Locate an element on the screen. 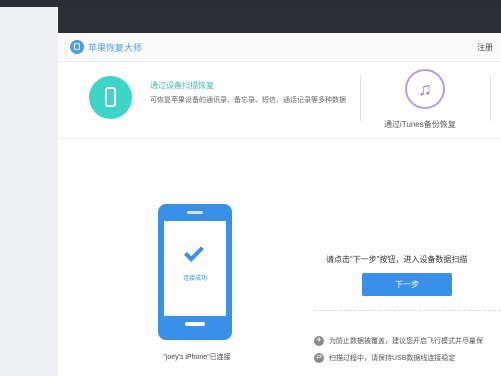  phone-speaker is located at coordinates (195, 212).